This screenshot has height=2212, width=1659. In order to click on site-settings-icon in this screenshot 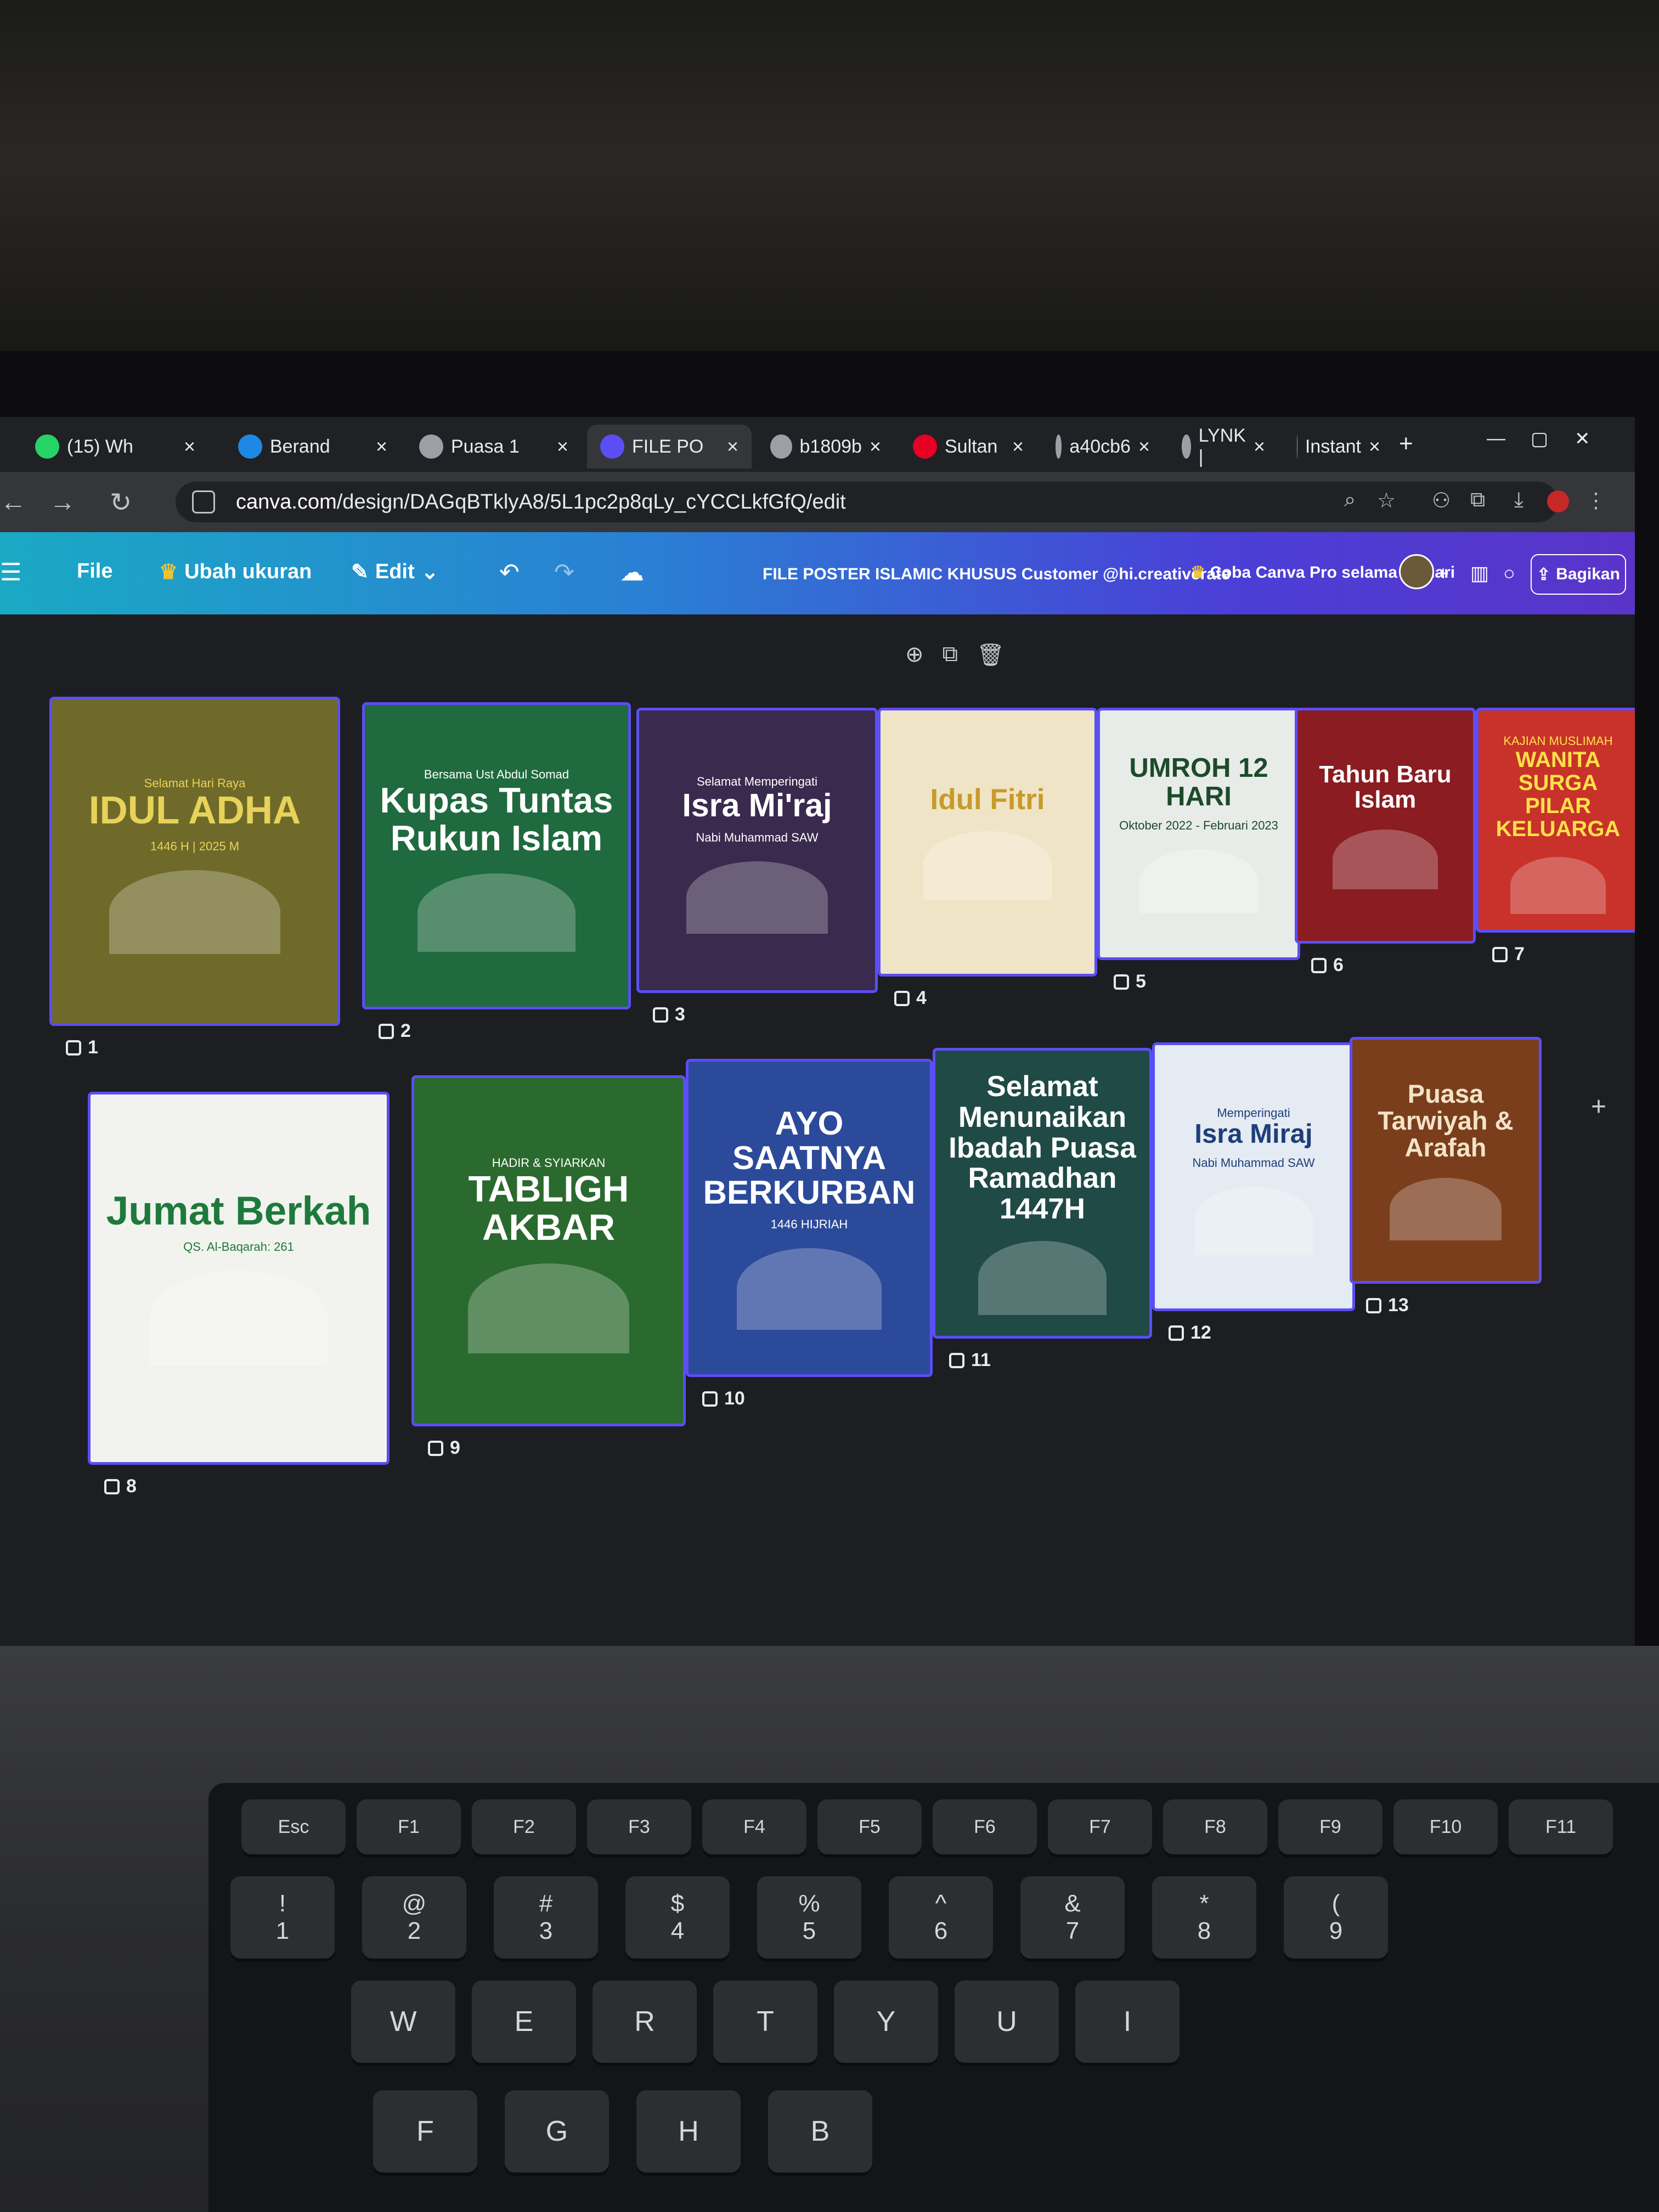, I will do `click(204, 502)`.